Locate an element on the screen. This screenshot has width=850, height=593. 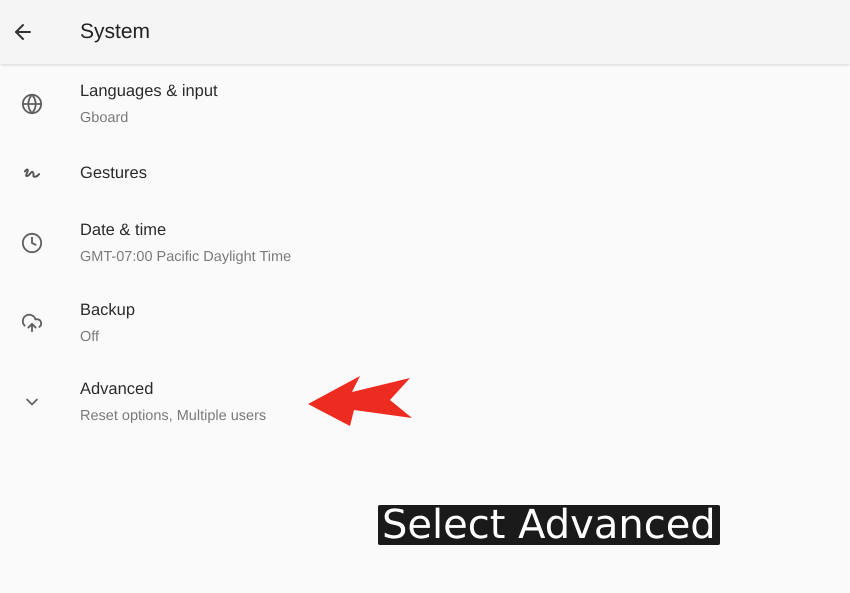
item-summary: Gboard is located at coordinates (105, 118).